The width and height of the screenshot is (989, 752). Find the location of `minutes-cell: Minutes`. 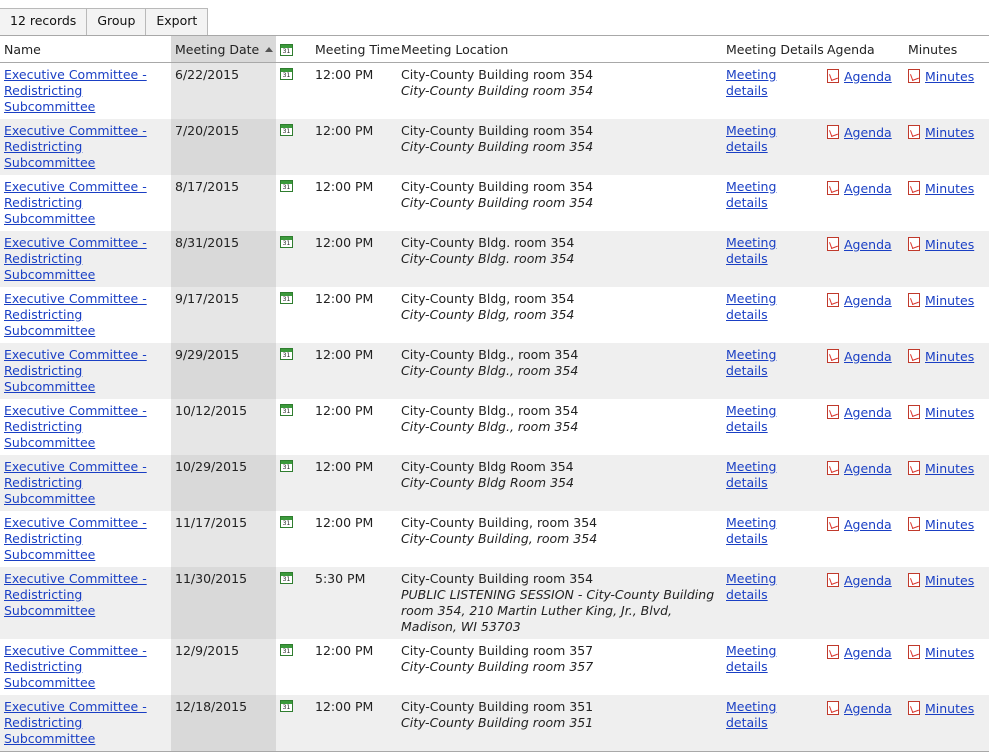

minutes-cell: Minutes is located at coordinates (946, 147).